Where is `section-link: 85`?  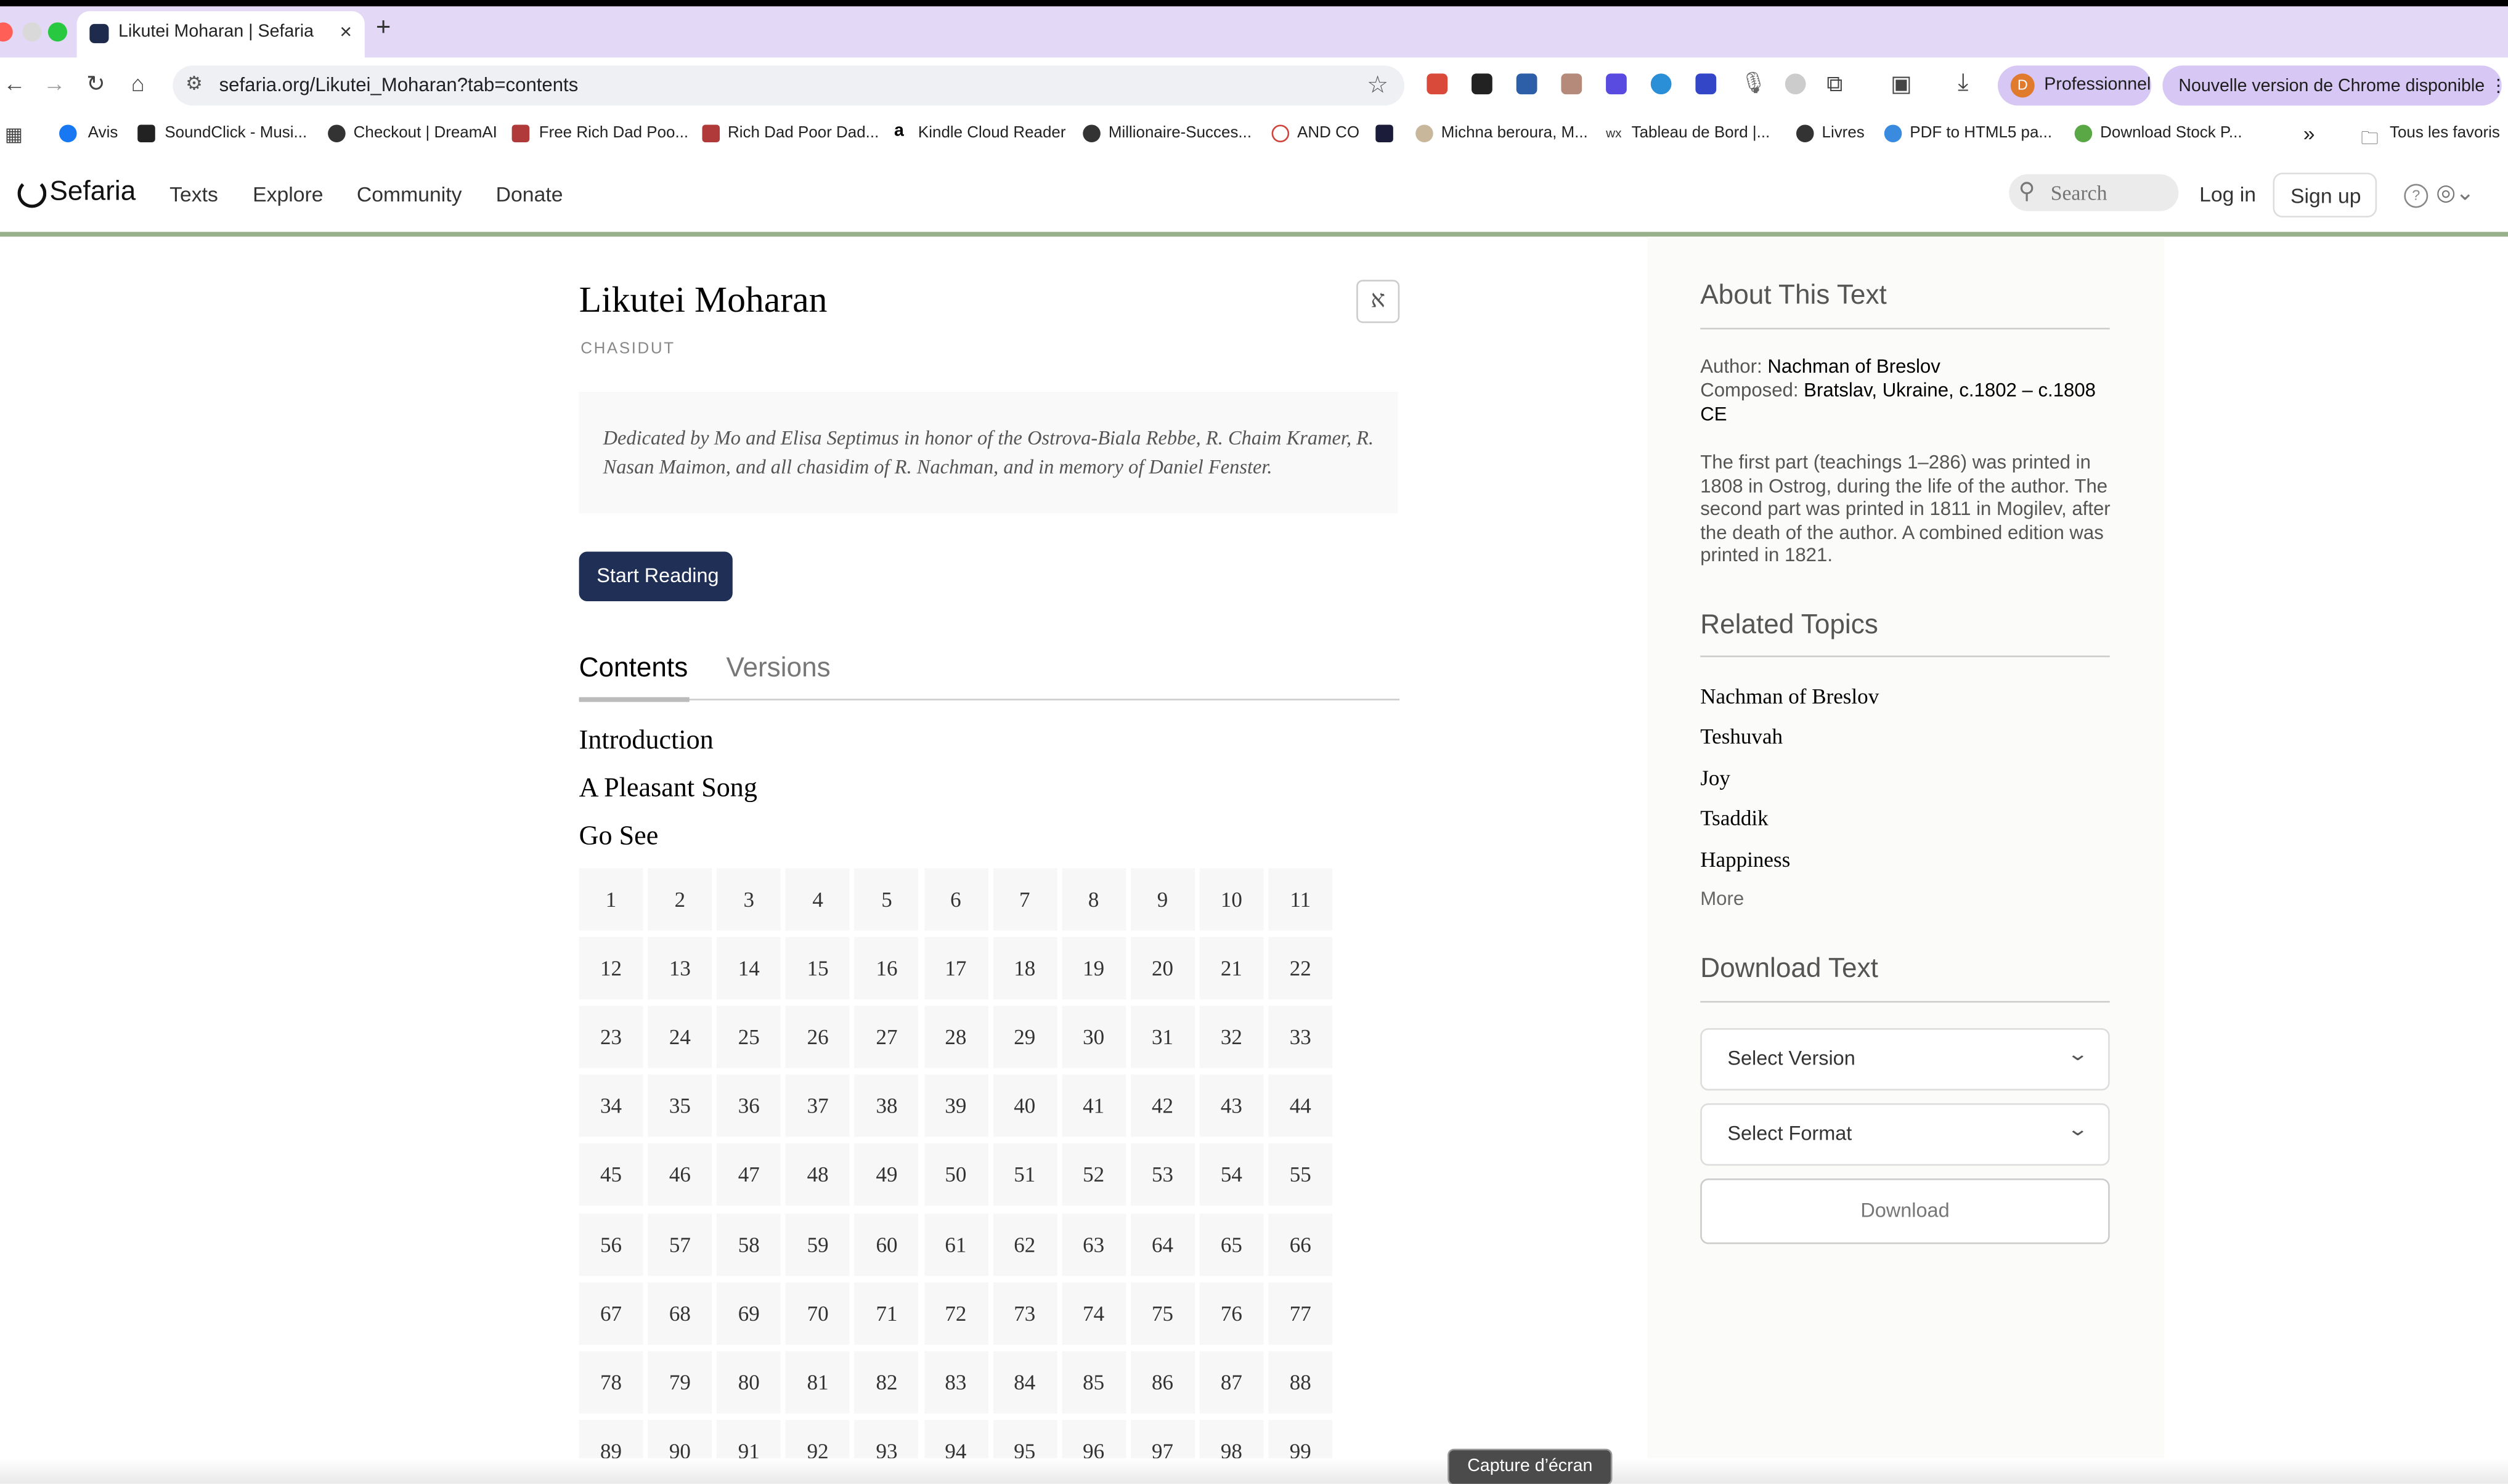
section-link: 85 is located at coordinates (1093, 1381).